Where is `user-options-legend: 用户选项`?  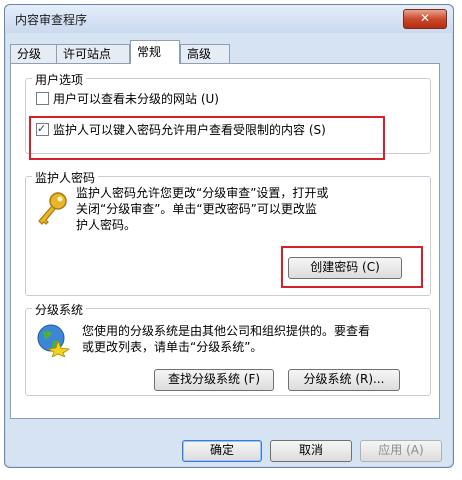 user-options-legend: 用户选项 is located at coordinates (59, 79).